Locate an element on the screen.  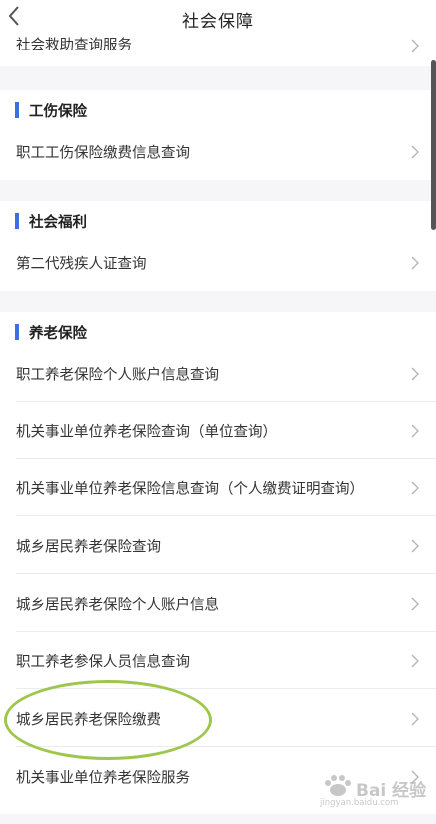
list-item-label: 职工养老参保人员信息查询 is located at coordinates (103, 662).